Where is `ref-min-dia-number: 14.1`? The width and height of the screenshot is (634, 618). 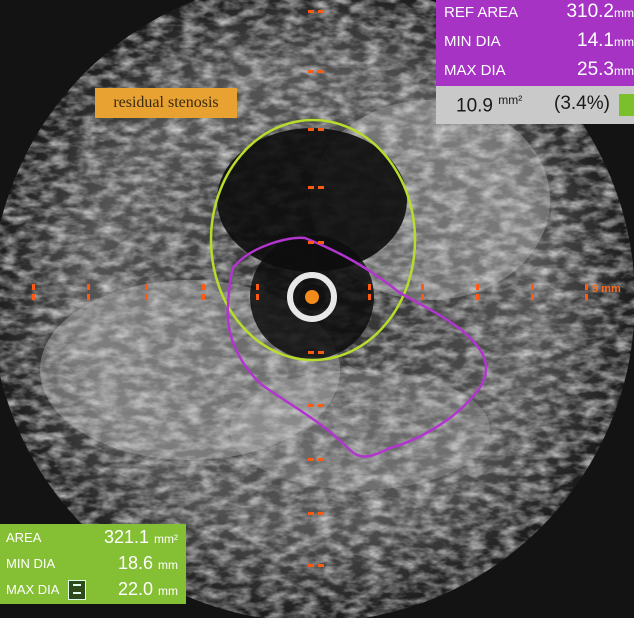 ref-min-dia-number: 14.1 is located at coordinates (595, 40).